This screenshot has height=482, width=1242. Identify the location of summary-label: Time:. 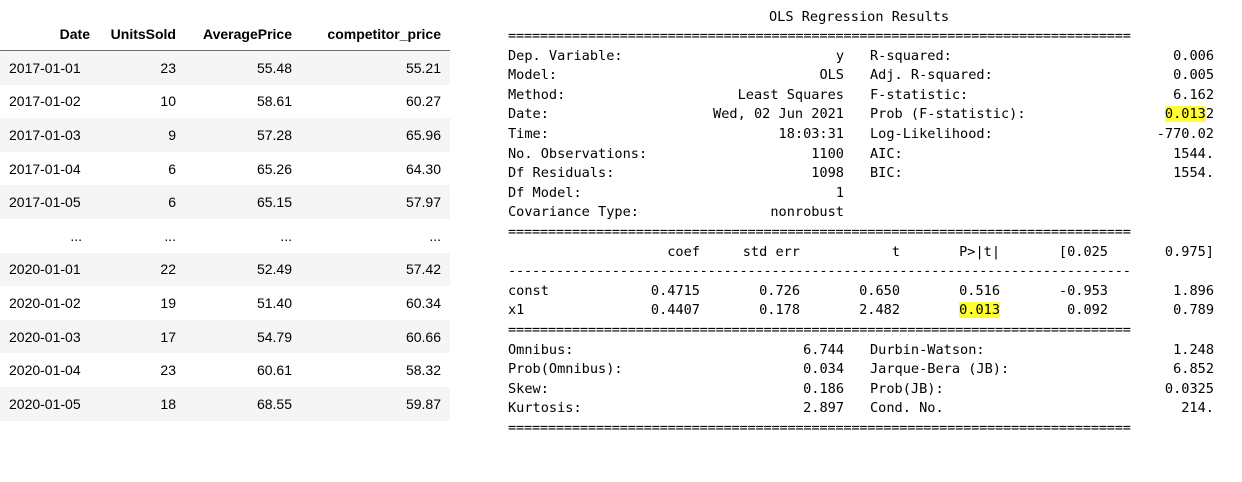
(528, 133).